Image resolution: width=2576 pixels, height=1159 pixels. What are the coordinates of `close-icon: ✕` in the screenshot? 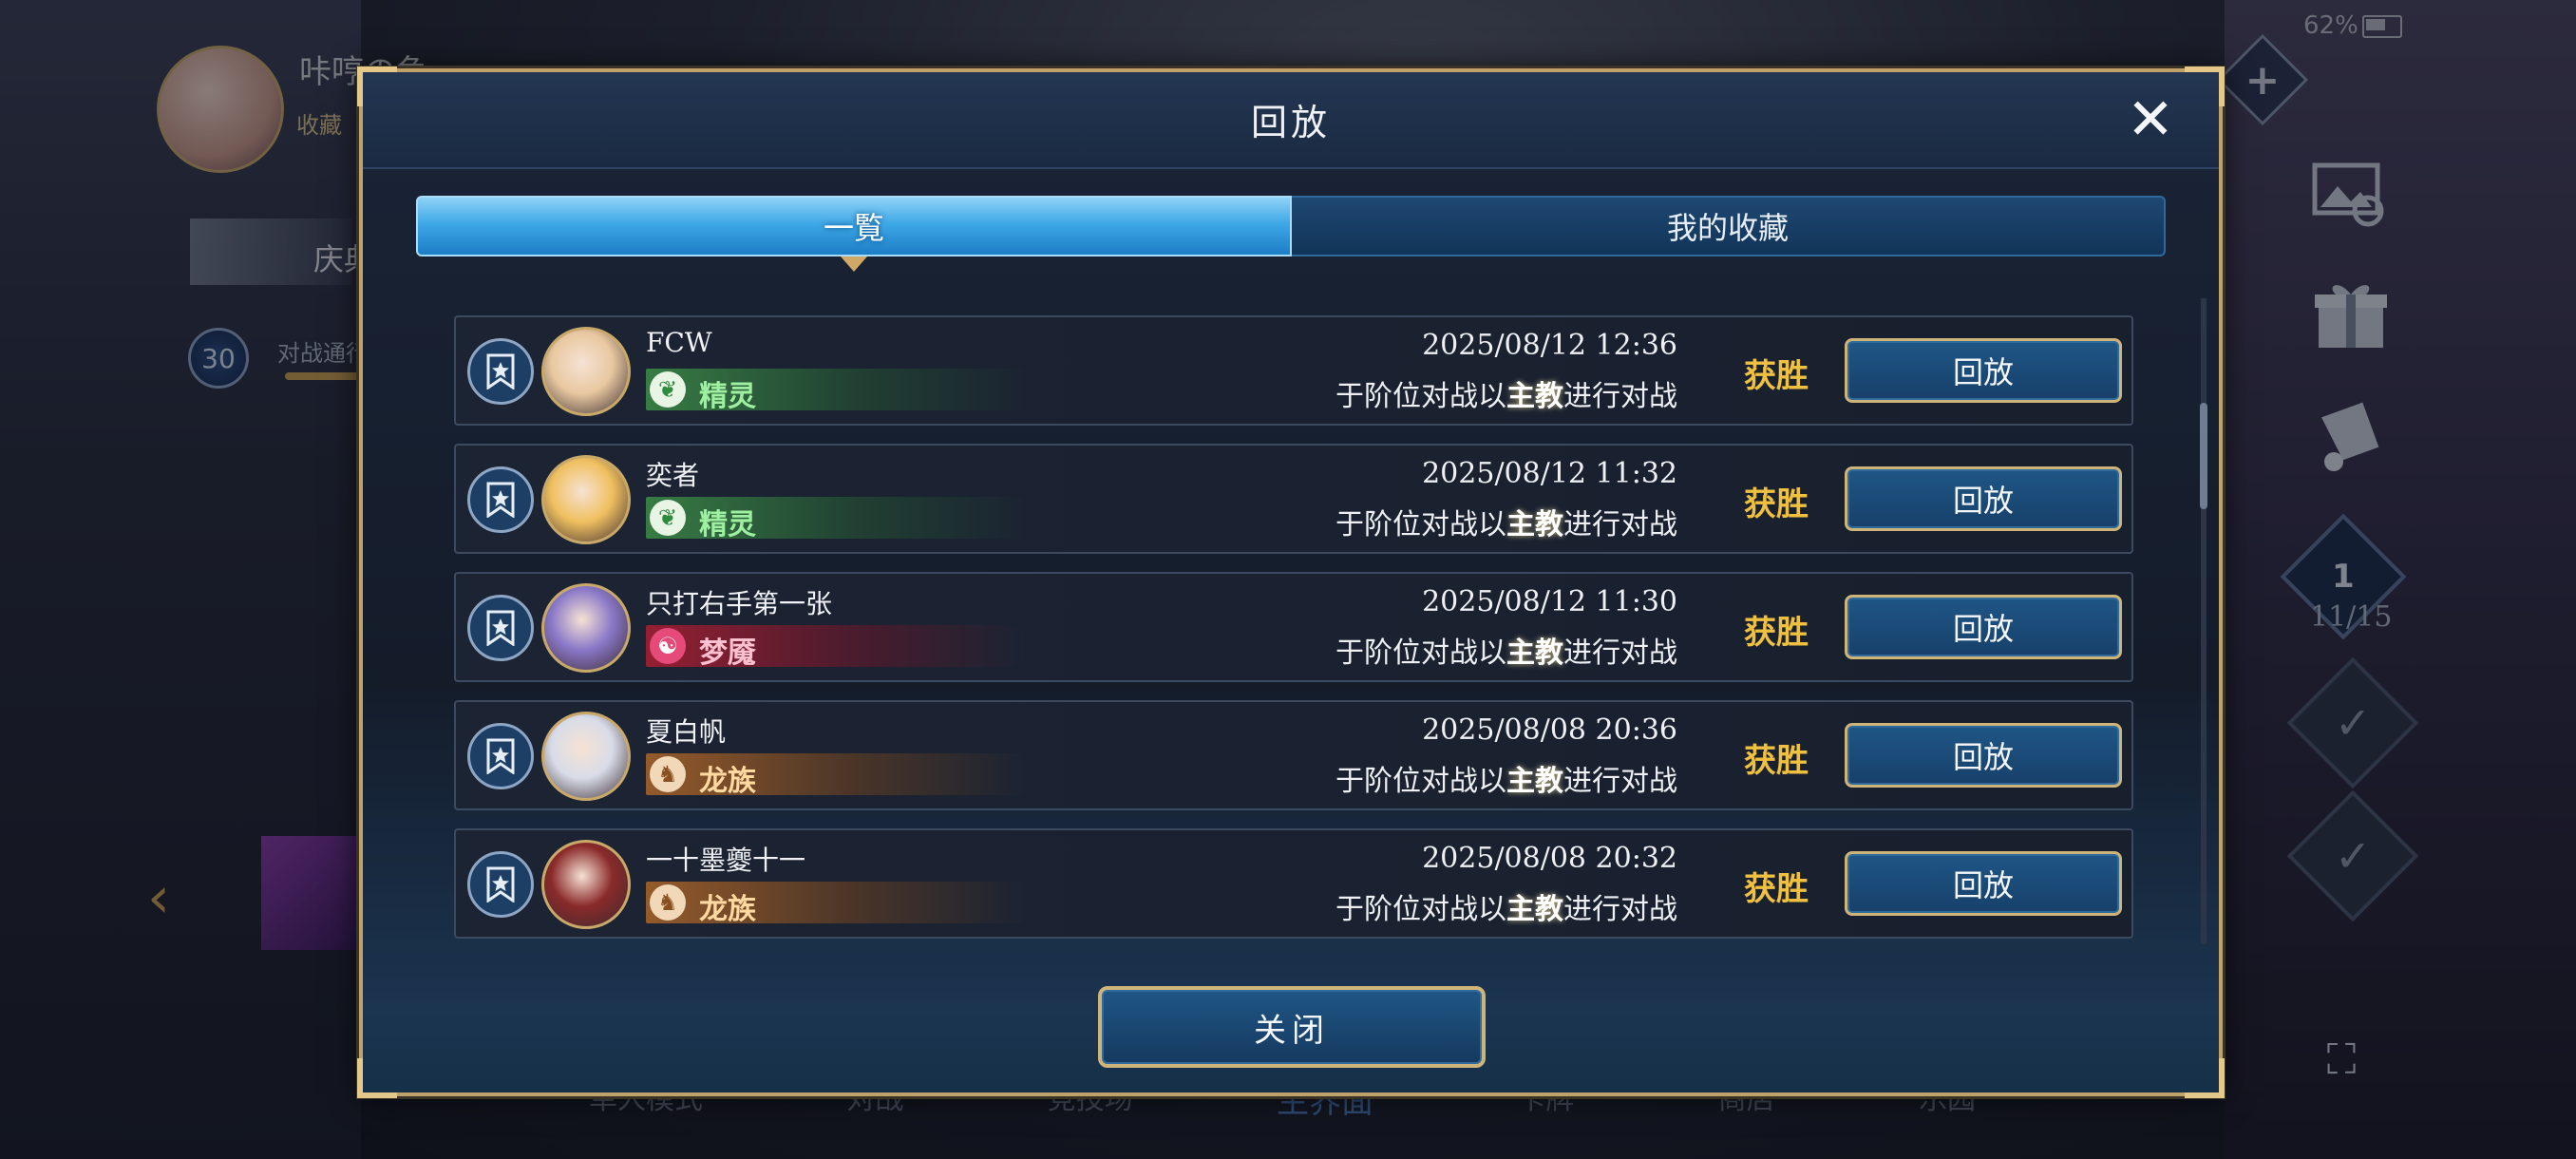 It's located at (2150, 119).